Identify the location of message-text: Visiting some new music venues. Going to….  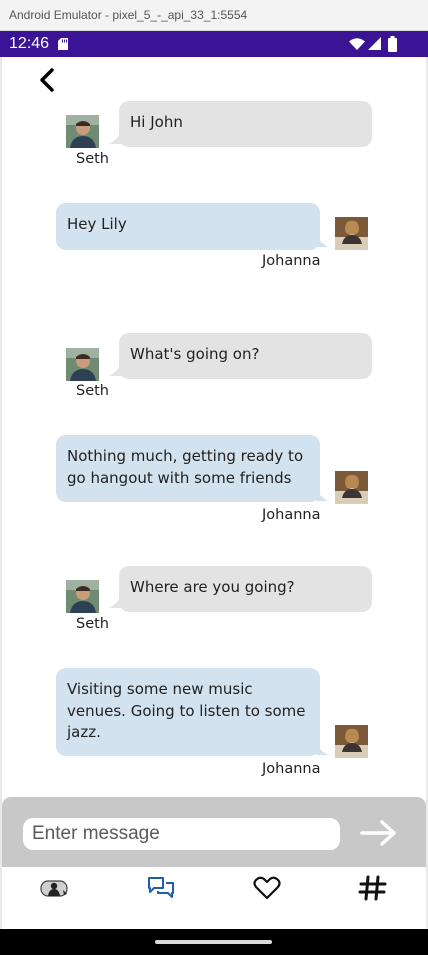
(186, 710).